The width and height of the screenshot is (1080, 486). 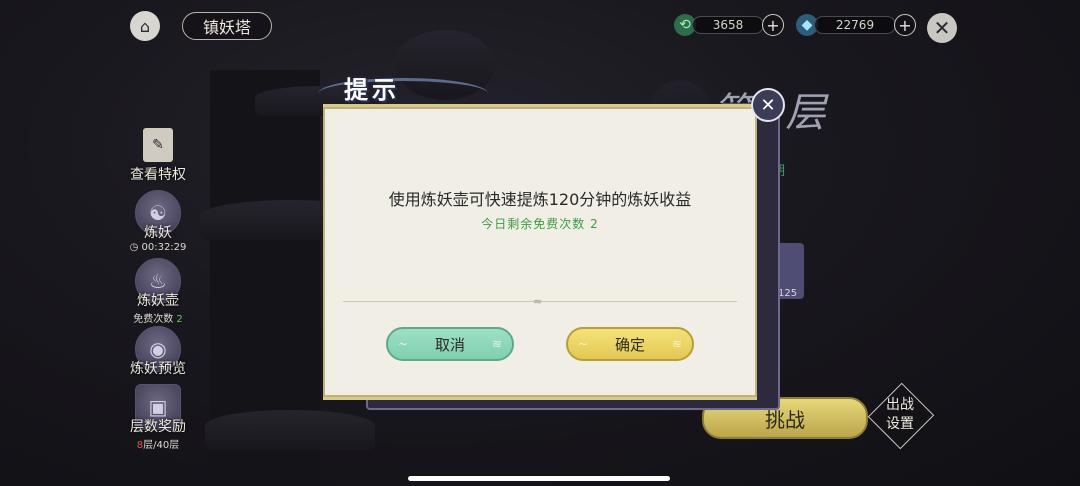 I want to click on sidebar-item-floor-rewards: ▣ 层数奖励 8层/40层, so click(x=158, y=417).